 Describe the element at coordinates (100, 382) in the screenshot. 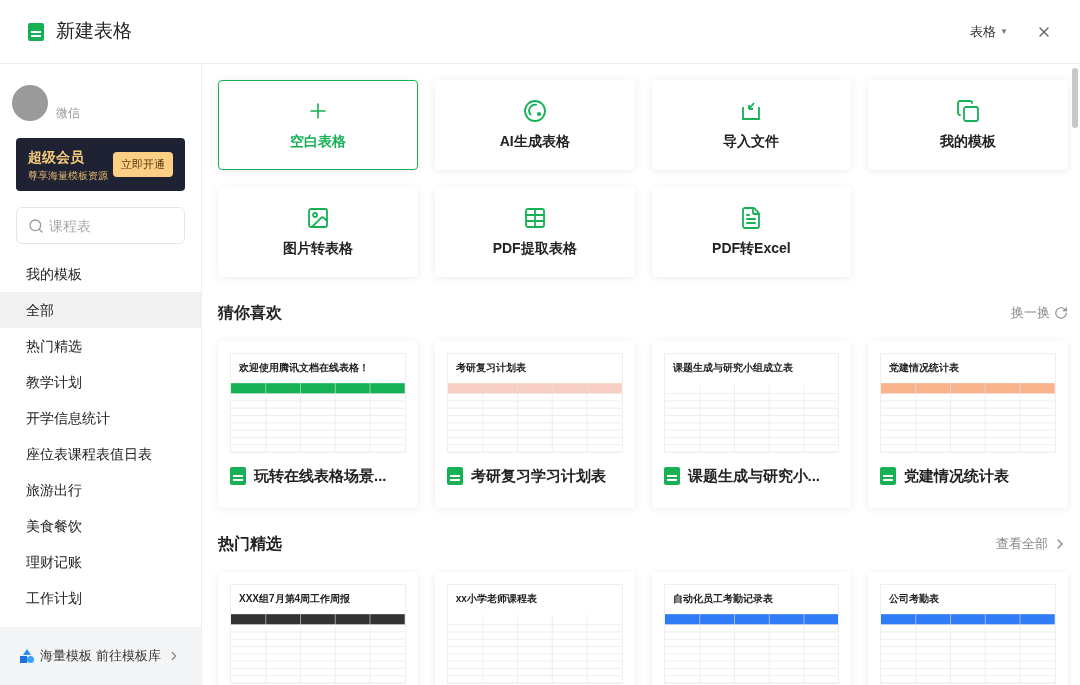

I see `category-item: 教学计划` at that location.